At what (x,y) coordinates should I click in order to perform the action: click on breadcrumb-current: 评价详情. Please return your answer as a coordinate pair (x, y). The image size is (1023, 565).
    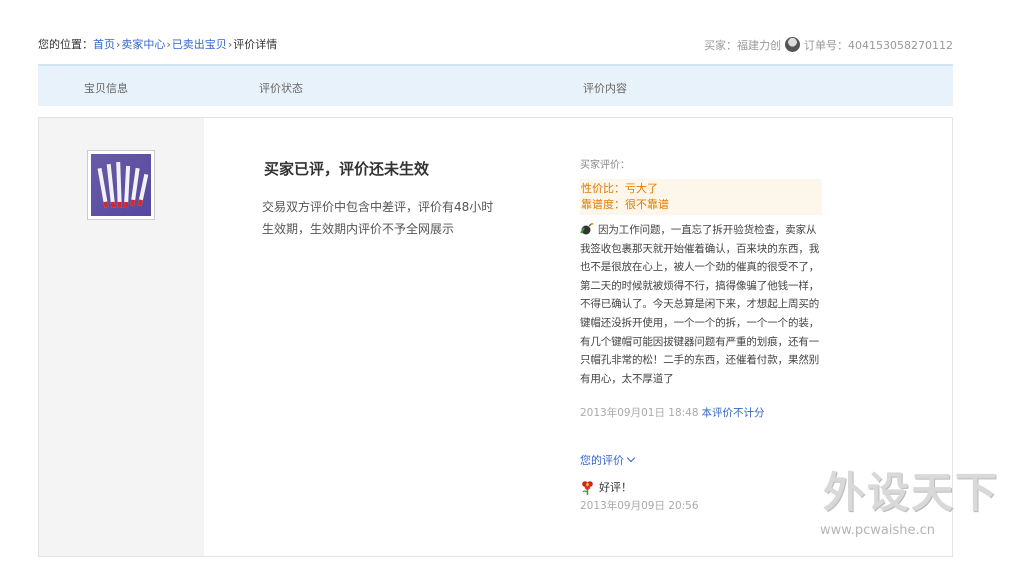
    Looking at the image, I should click on (255, 44).